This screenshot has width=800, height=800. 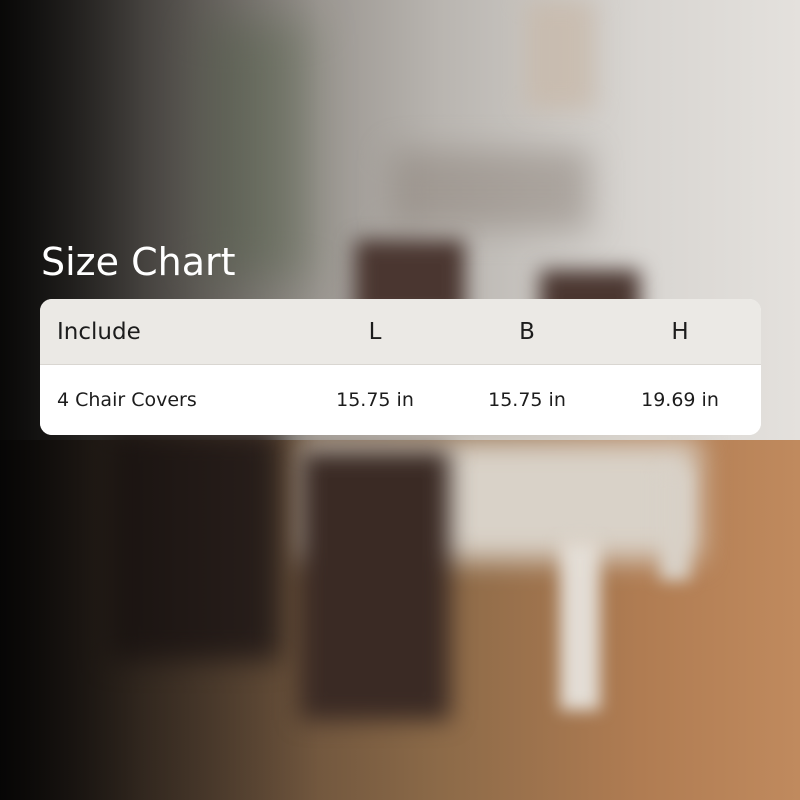 I want to click on header-height: H, so click(x=680, y=331).